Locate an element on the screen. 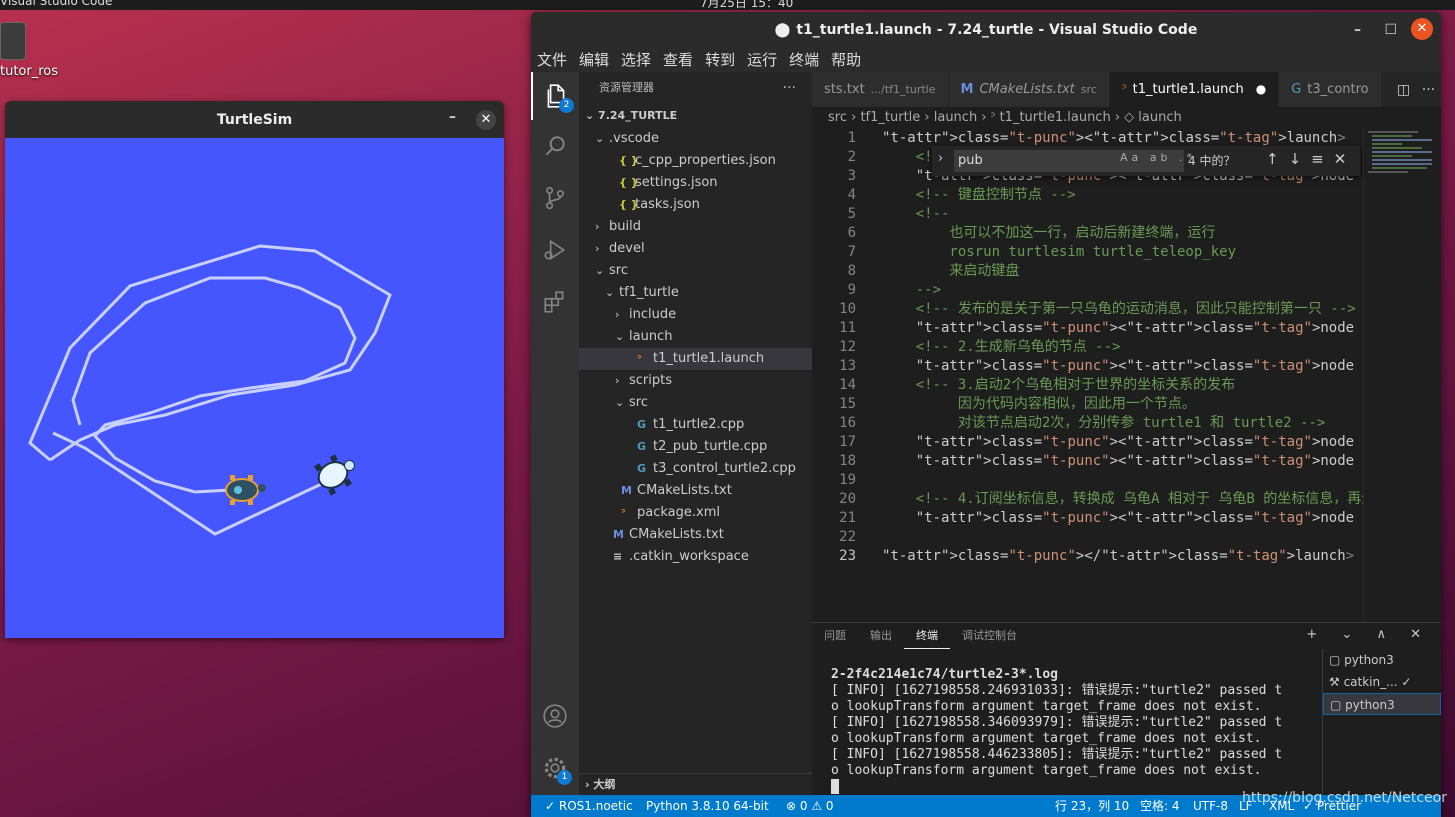 Image resolution: width=1455 pixels, height=817 pixels. workspace-root: ⌄ 7.24_TURTLE is located at coordinates (695, 116).